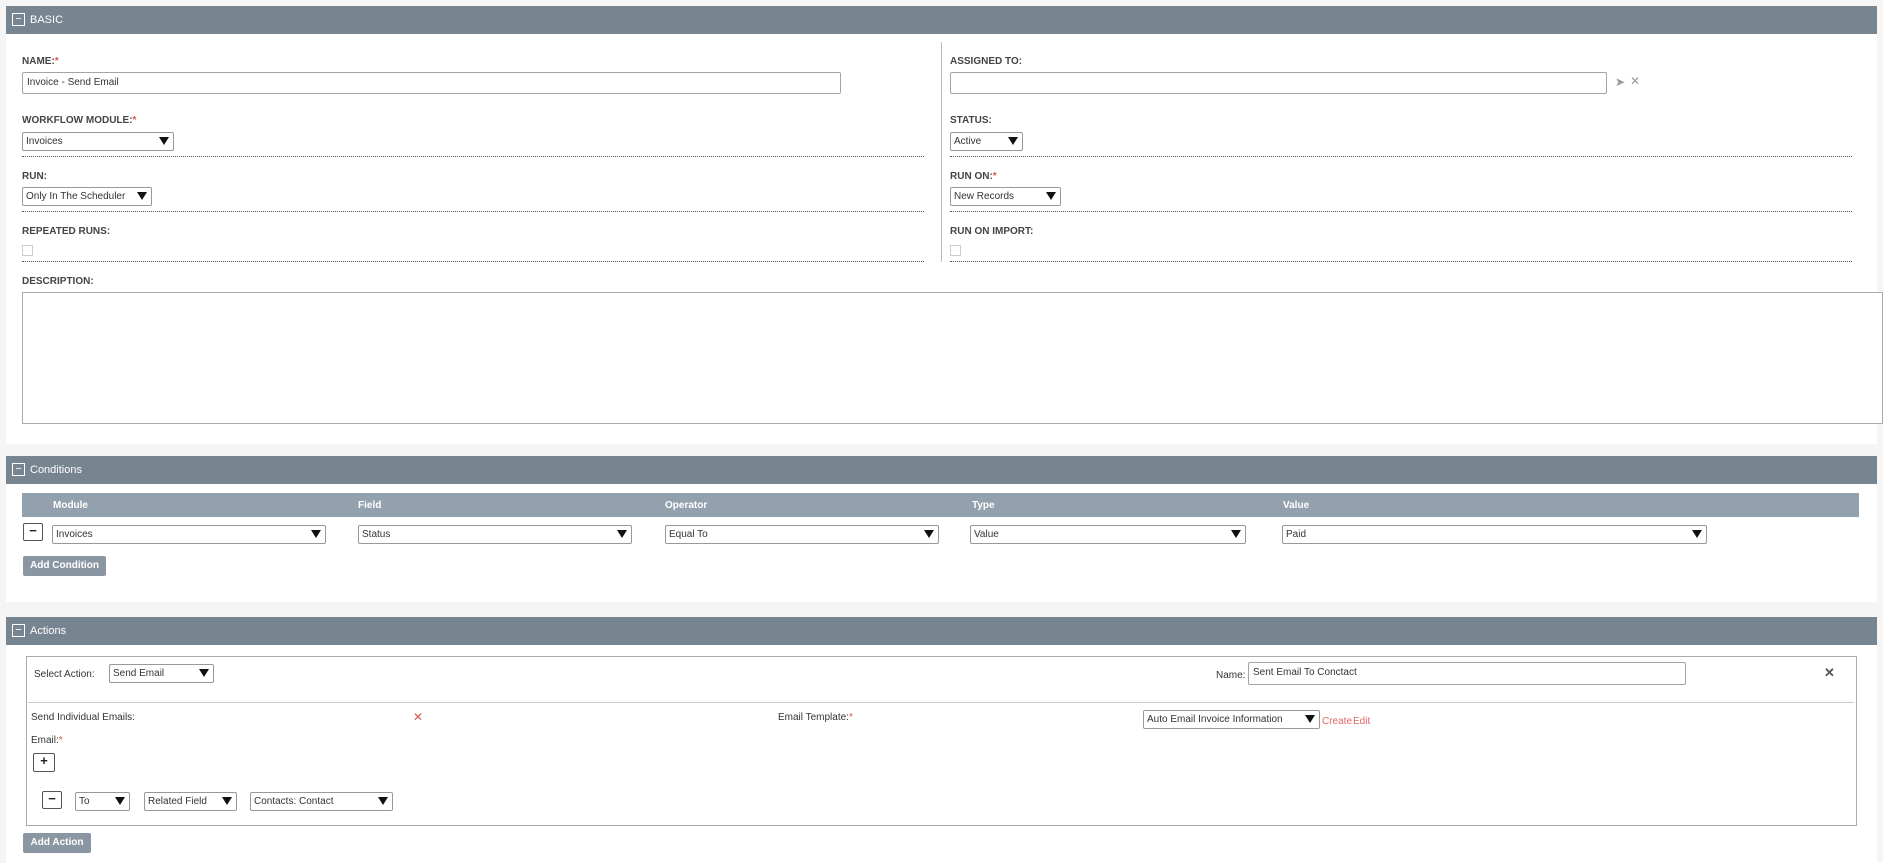  Describe the element at coordinates (955, 250) in the screenshot. I see `run-on-import-checkbox` at that location.